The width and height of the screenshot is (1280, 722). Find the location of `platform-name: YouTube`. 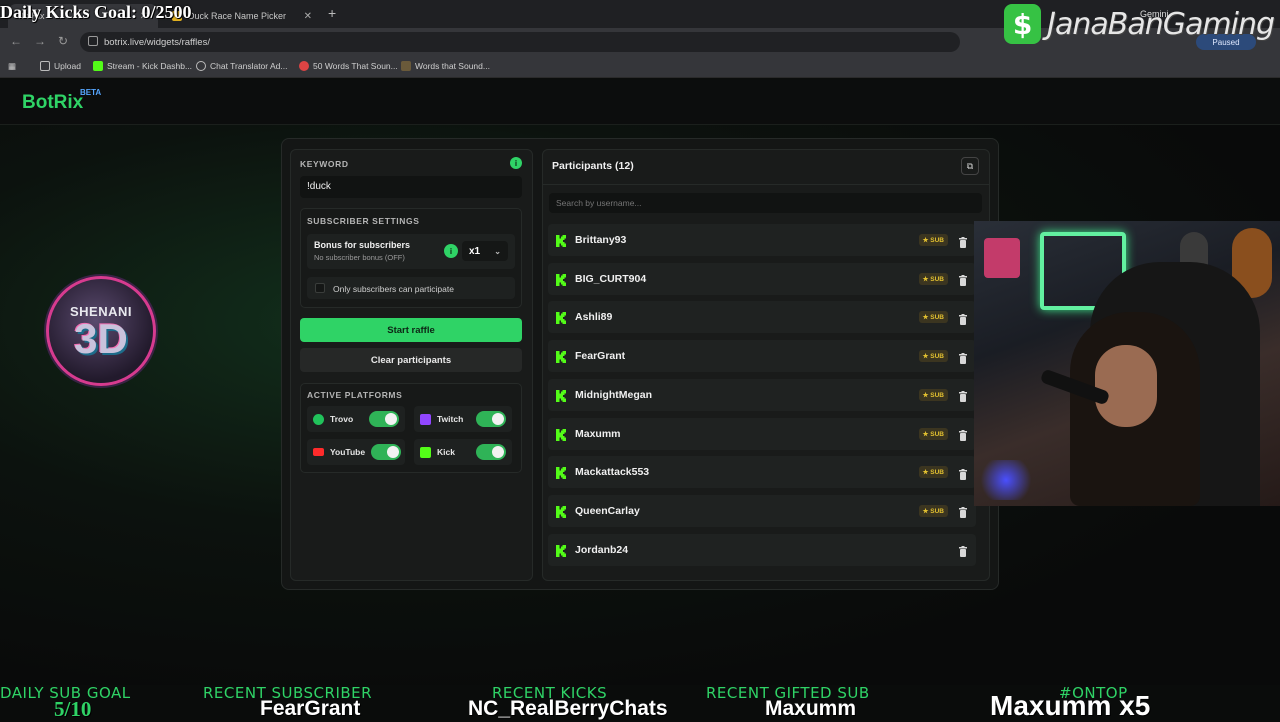

platform-name: YouTube is located at coordinates (348, 452).